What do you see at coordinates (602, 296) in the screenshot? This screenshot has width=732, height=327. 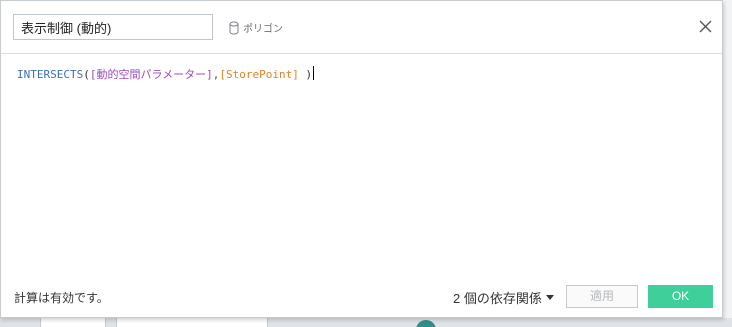 I see `apply-button: 適用` at bounding box center [602, 296].